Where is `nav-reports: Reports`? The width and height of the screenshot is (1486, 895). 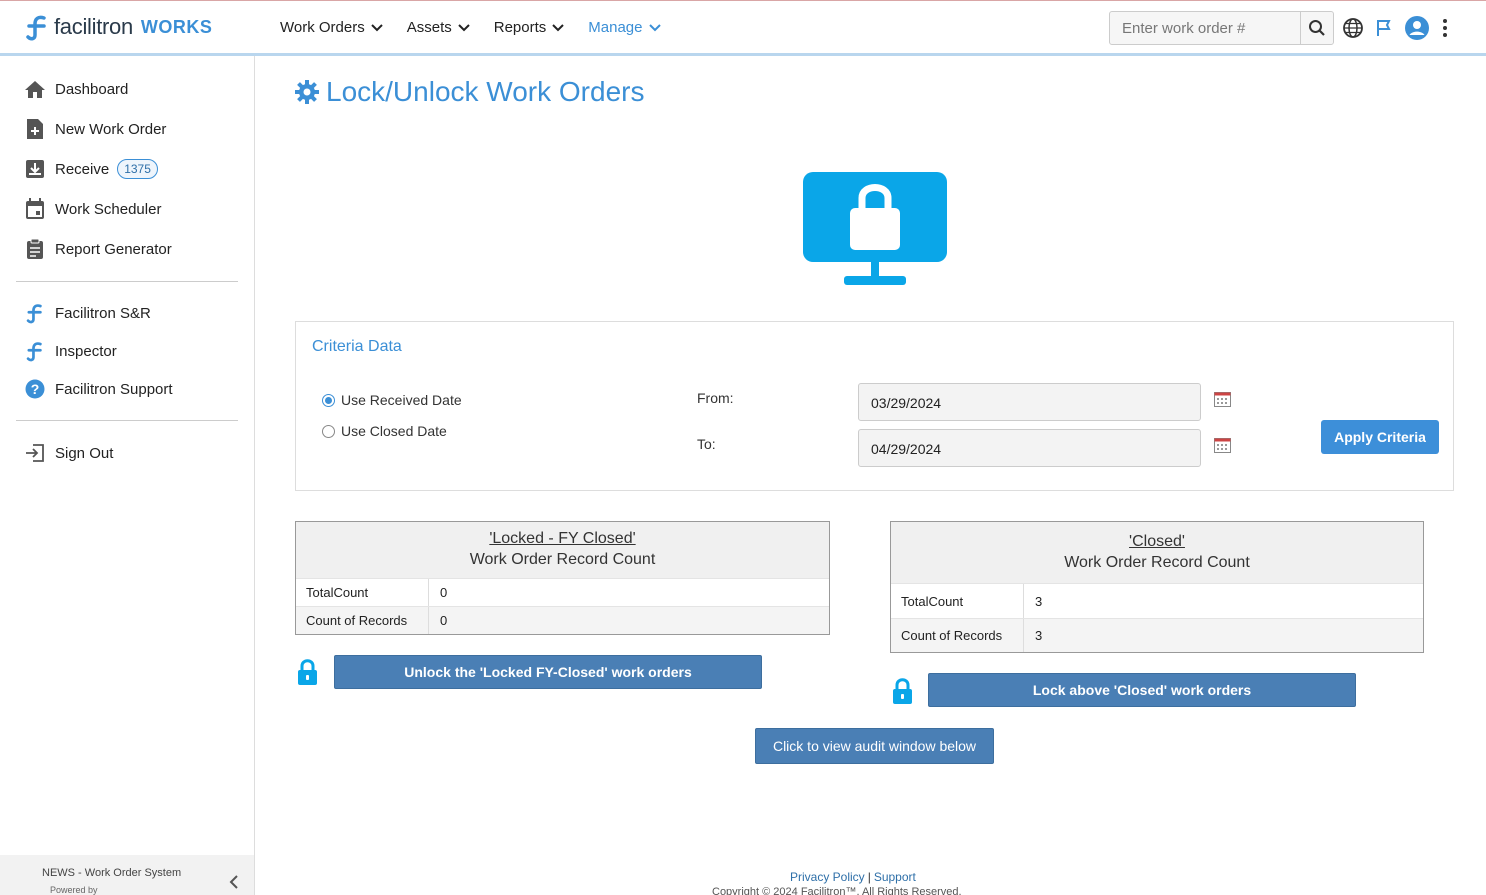
nav-reports: Reports is located at coordinates (529, 27).